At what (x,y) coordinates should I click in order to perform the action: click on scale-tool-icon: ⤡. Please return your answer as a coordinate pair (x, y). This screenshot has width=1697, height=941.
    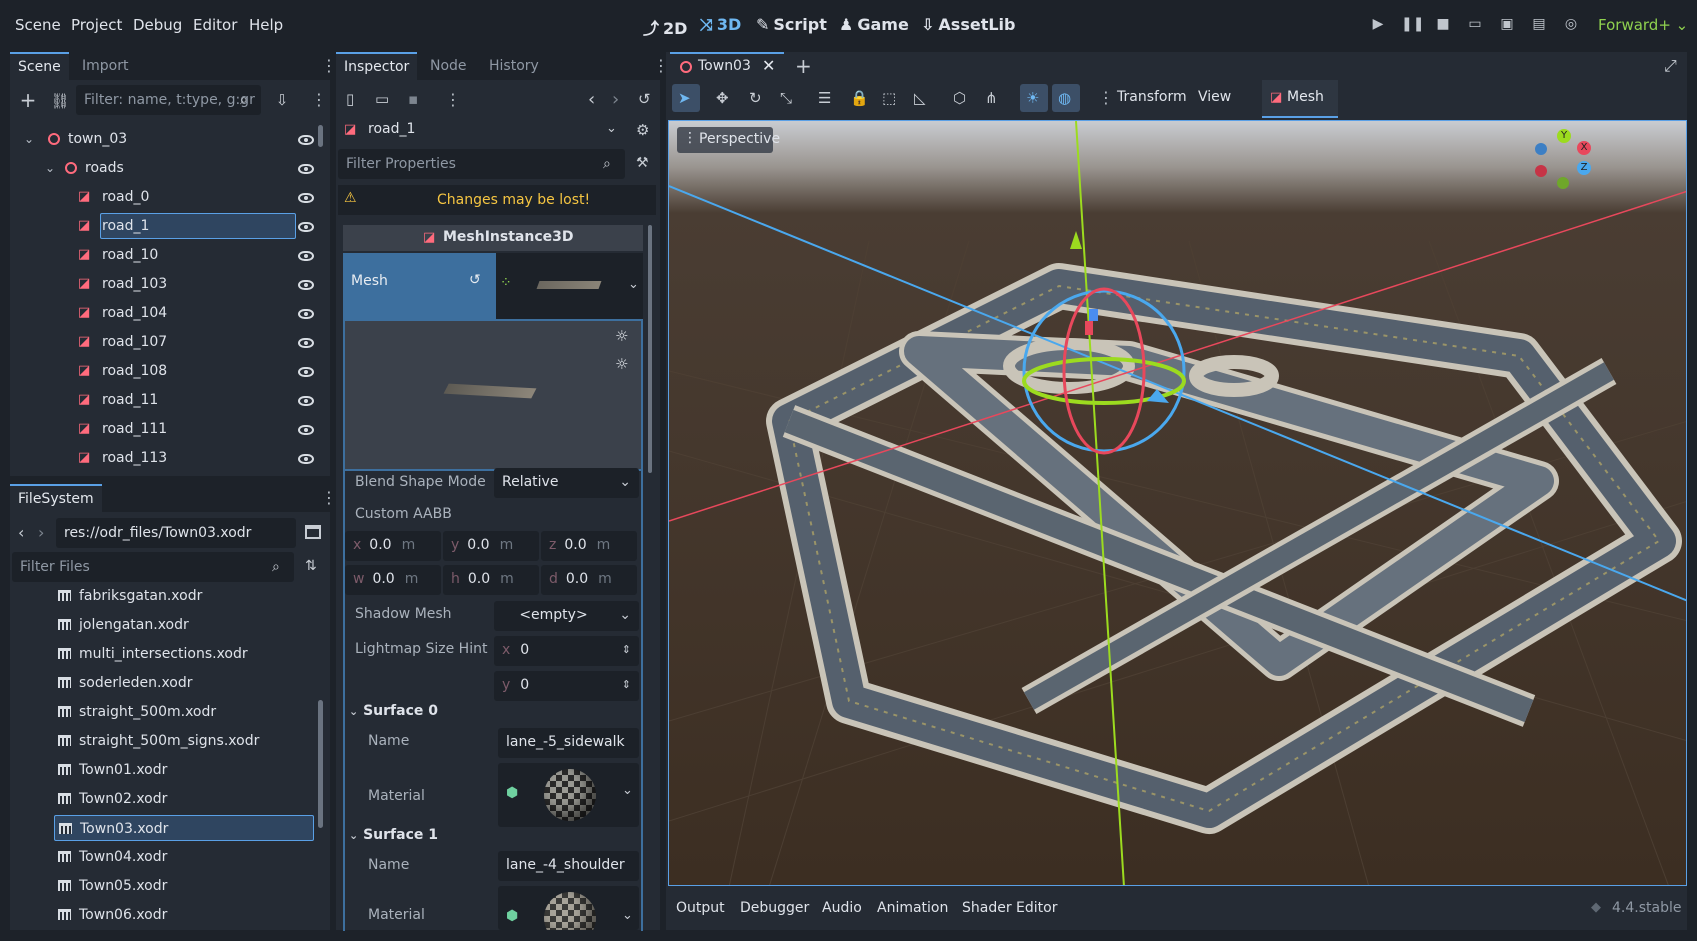
    Looking at the image, I should click on (786, 98).